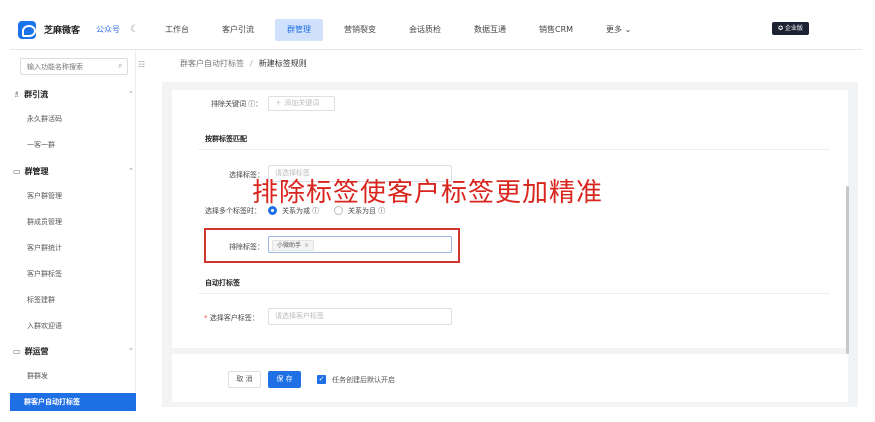  Describe the element at coordinates (134, 29) in the screenshot. I see `dark-mode-icon: ☾` at that location.